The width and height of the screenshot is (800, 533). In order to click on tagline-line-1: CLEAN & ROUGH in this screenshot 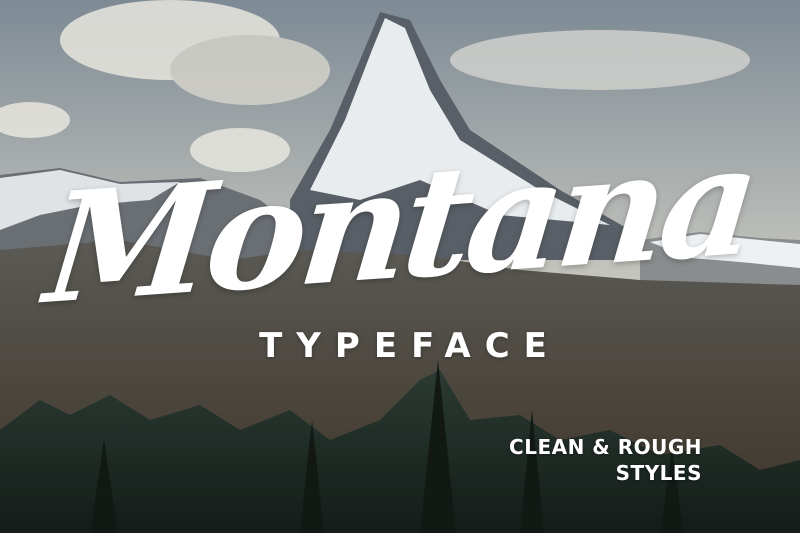, I will do `click(605, 447)`.